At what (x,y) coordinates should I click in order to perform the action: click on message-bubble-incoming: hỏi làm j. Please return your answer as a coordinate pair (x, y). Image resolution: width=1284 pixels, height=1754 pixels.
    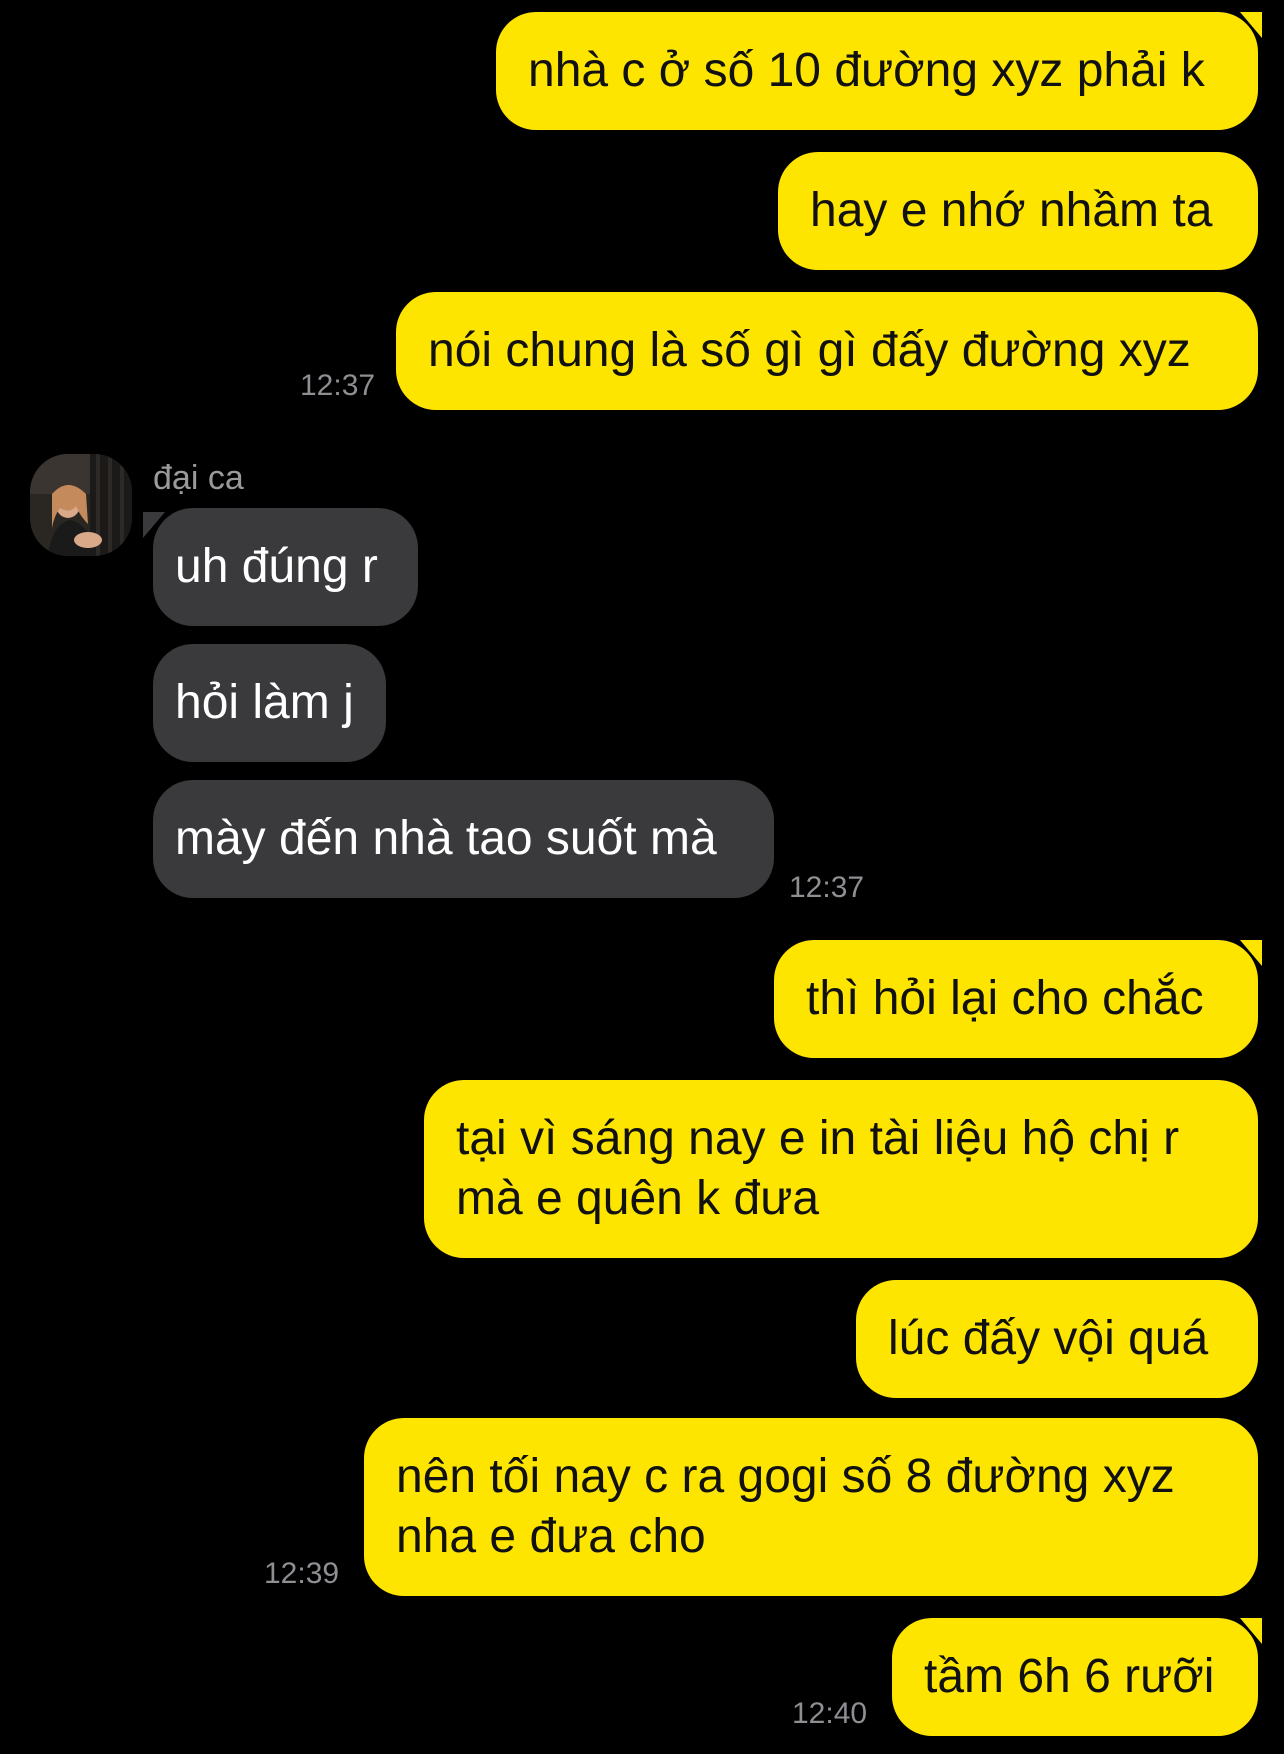
    Looking at the image, I should click on (269, 703).